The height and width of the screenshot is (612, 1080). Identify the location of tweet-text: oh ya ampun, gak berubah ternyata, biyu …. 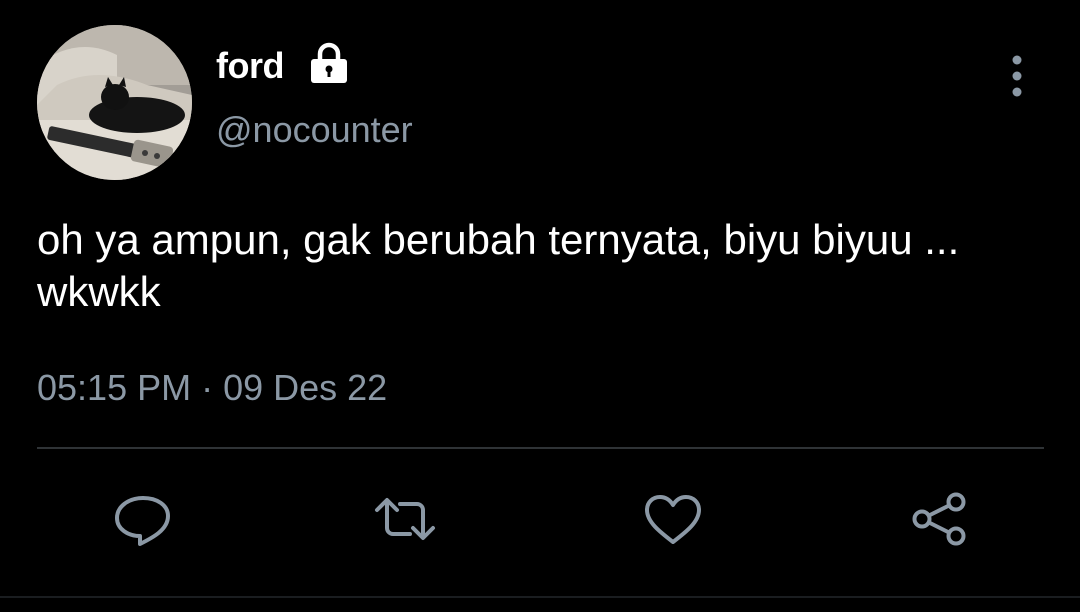
(498, 265).